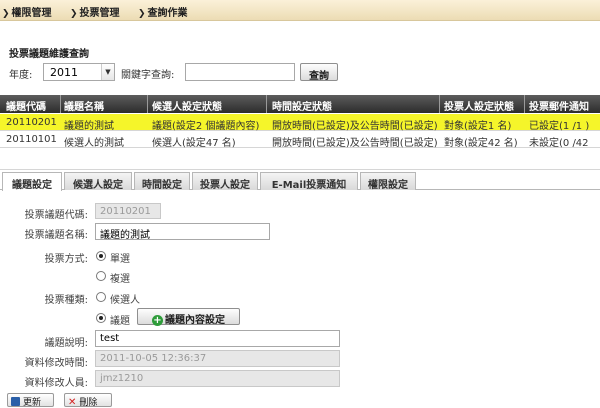  What do you see at coordinates (101, 276) in the screenshot?
I see `radio-multiple-choice` at bounding box center [101, 276].